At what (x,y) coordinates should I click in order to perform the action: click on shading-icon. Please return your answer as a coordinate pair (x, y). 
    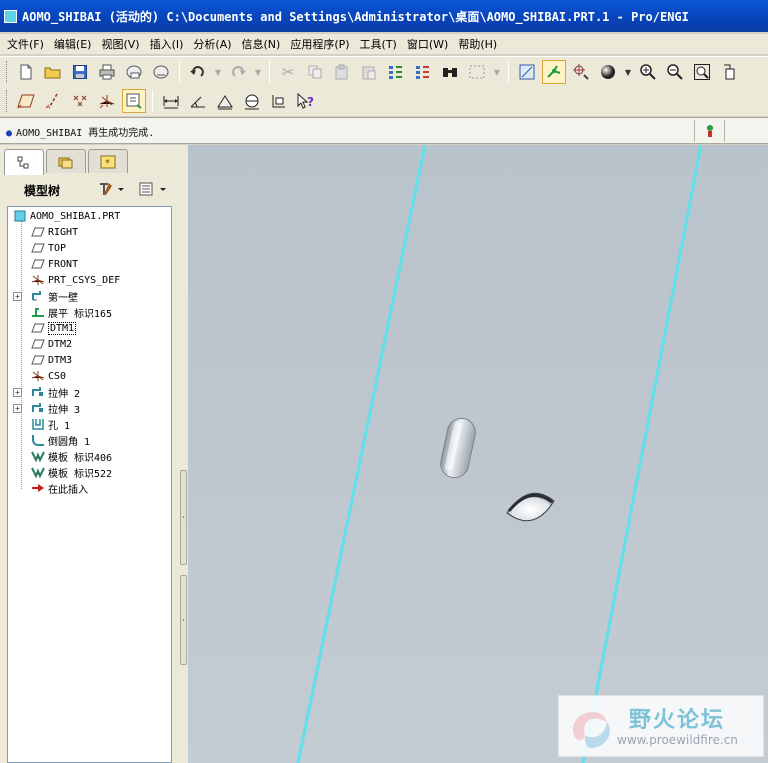
    Looking at the image, I should click on (608, 72).